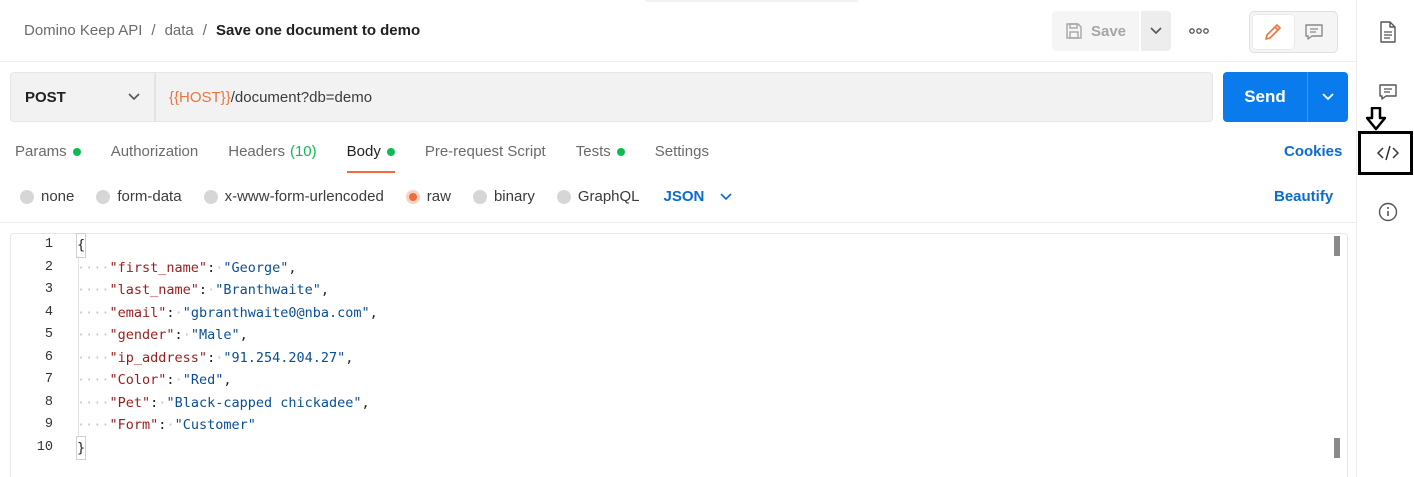 The height and width of the screenshot is (477, 1414). I want to click on radio-label: x-www-form-urlencoded, so click(304, 196).